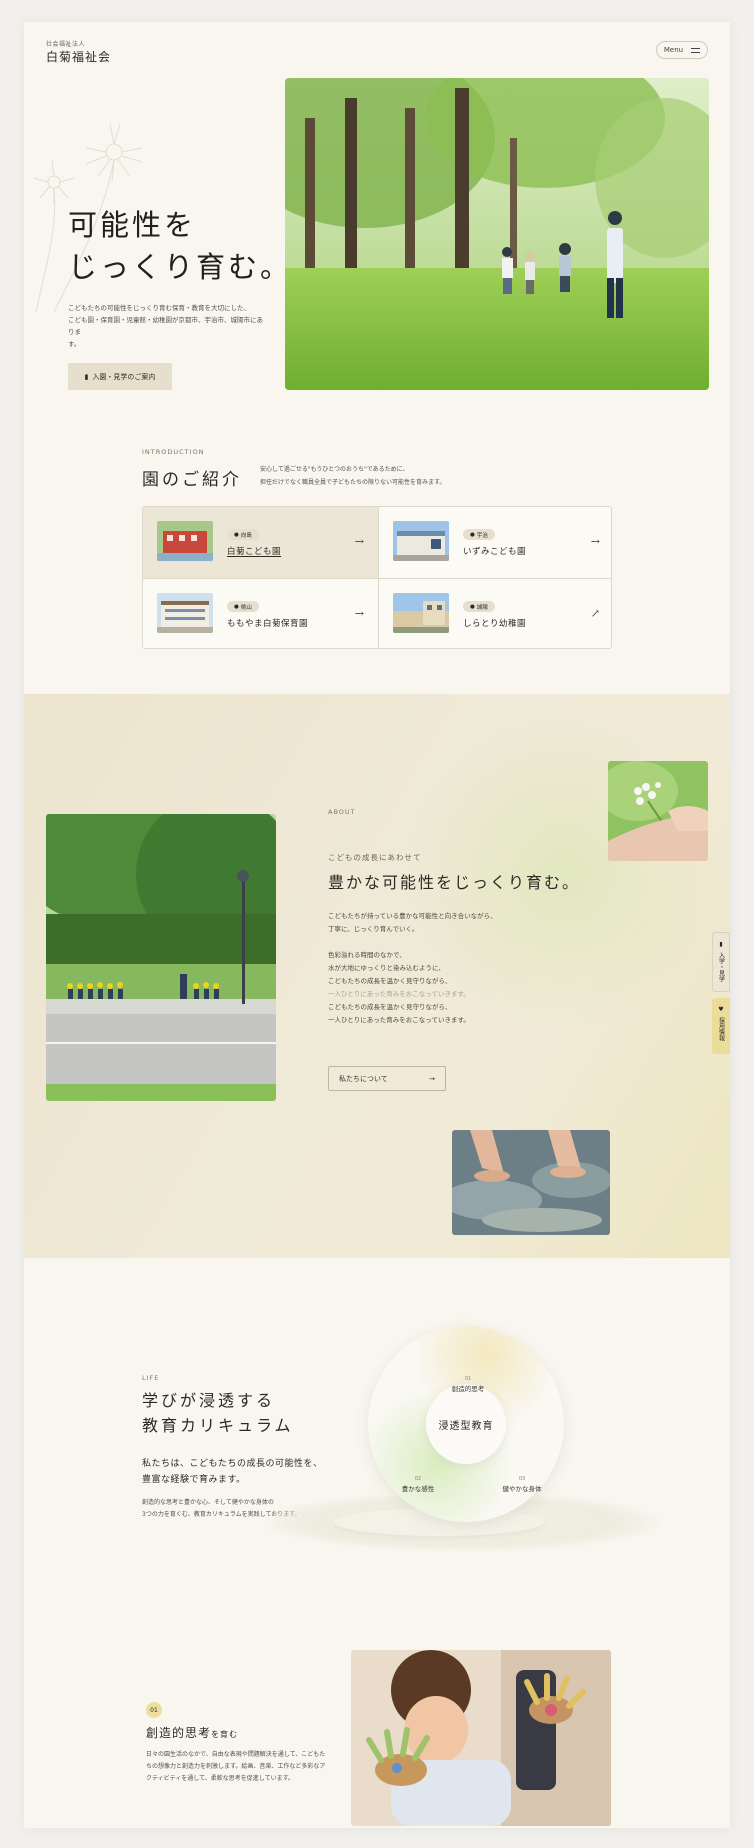 The height and width of the screenshot is (1848, 754). I want to click on curriculum-item-body: 03 健やかな身体, so click(522, 1484).